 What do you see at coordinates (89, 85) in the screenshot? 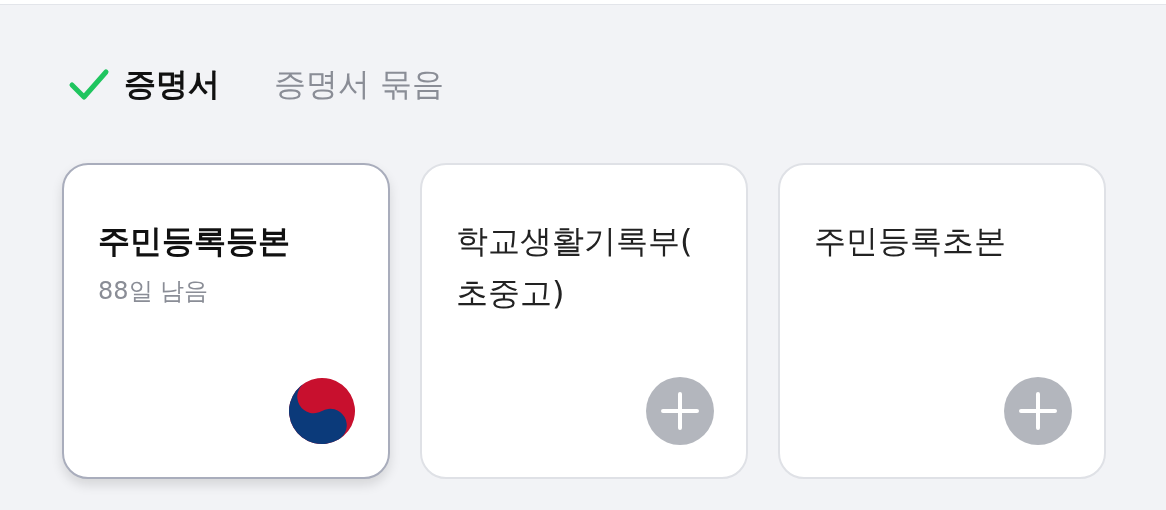
I see `check-icon` at bounding box center [89, 85].